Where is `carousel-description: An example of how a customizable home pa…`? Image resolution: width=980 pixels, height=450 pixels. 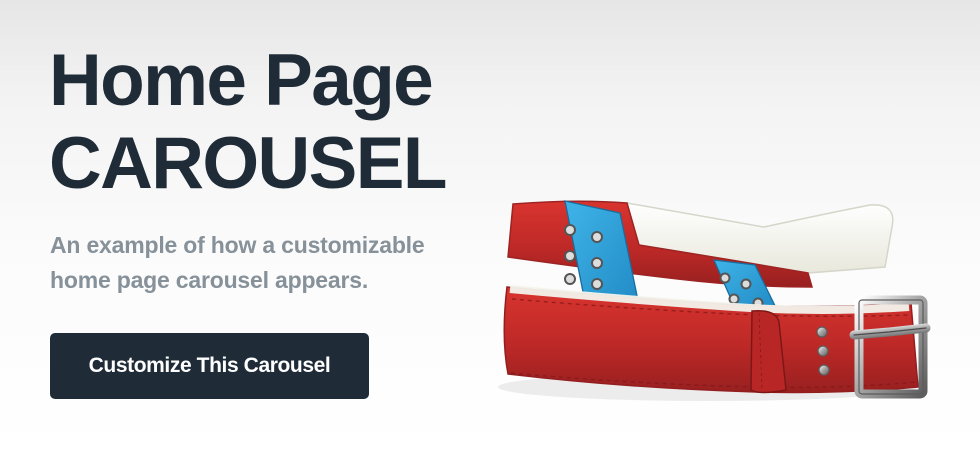
carousel-description: An example of how a customizable home pa… is located at coordinates (265, 263).